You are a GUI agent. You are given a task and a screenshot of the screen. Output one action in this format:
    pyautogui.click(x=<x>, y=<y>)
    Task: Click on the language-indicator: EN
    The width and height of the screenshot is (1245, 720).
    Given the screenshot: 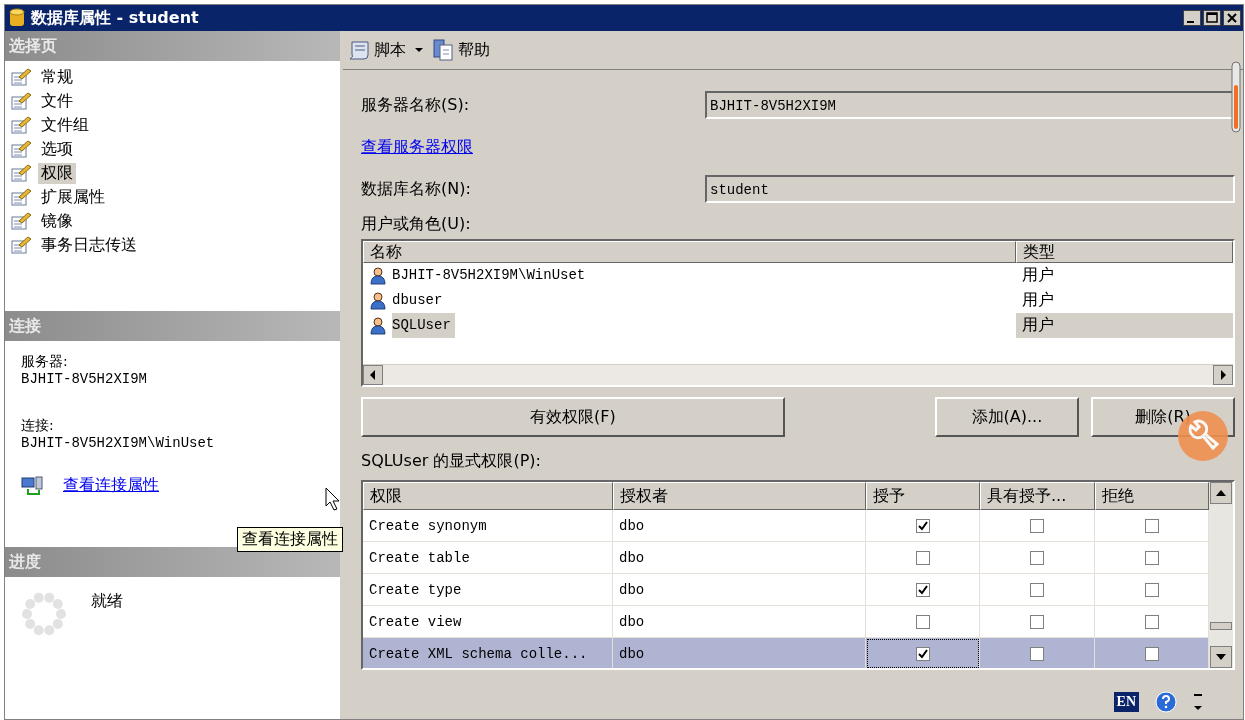 What is the action you would take?
    pyautogui.click(x=1126, y=702)
    